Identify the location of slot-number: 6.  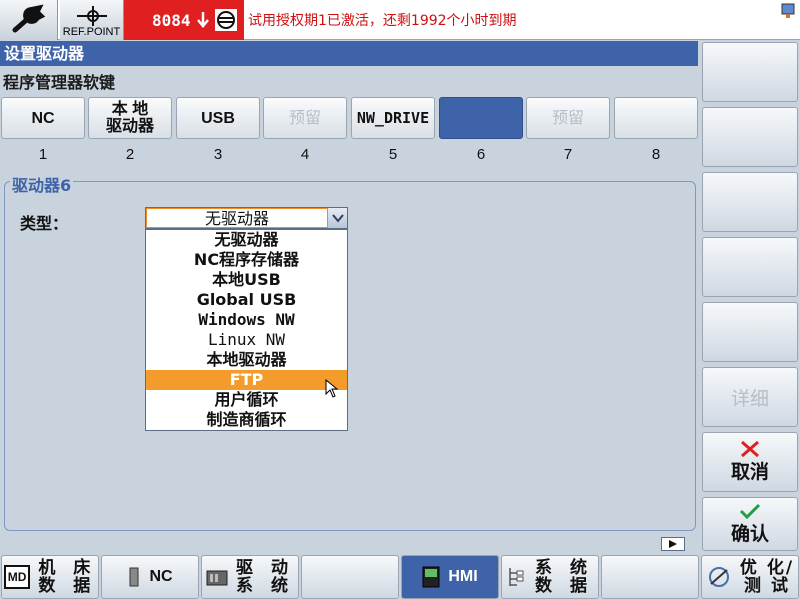
(481, 154).